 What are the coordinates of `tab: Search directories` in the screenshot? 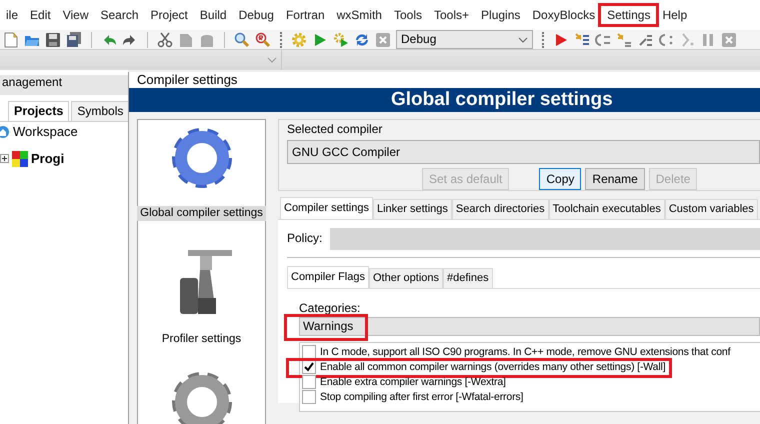 It's located at (500, 208).